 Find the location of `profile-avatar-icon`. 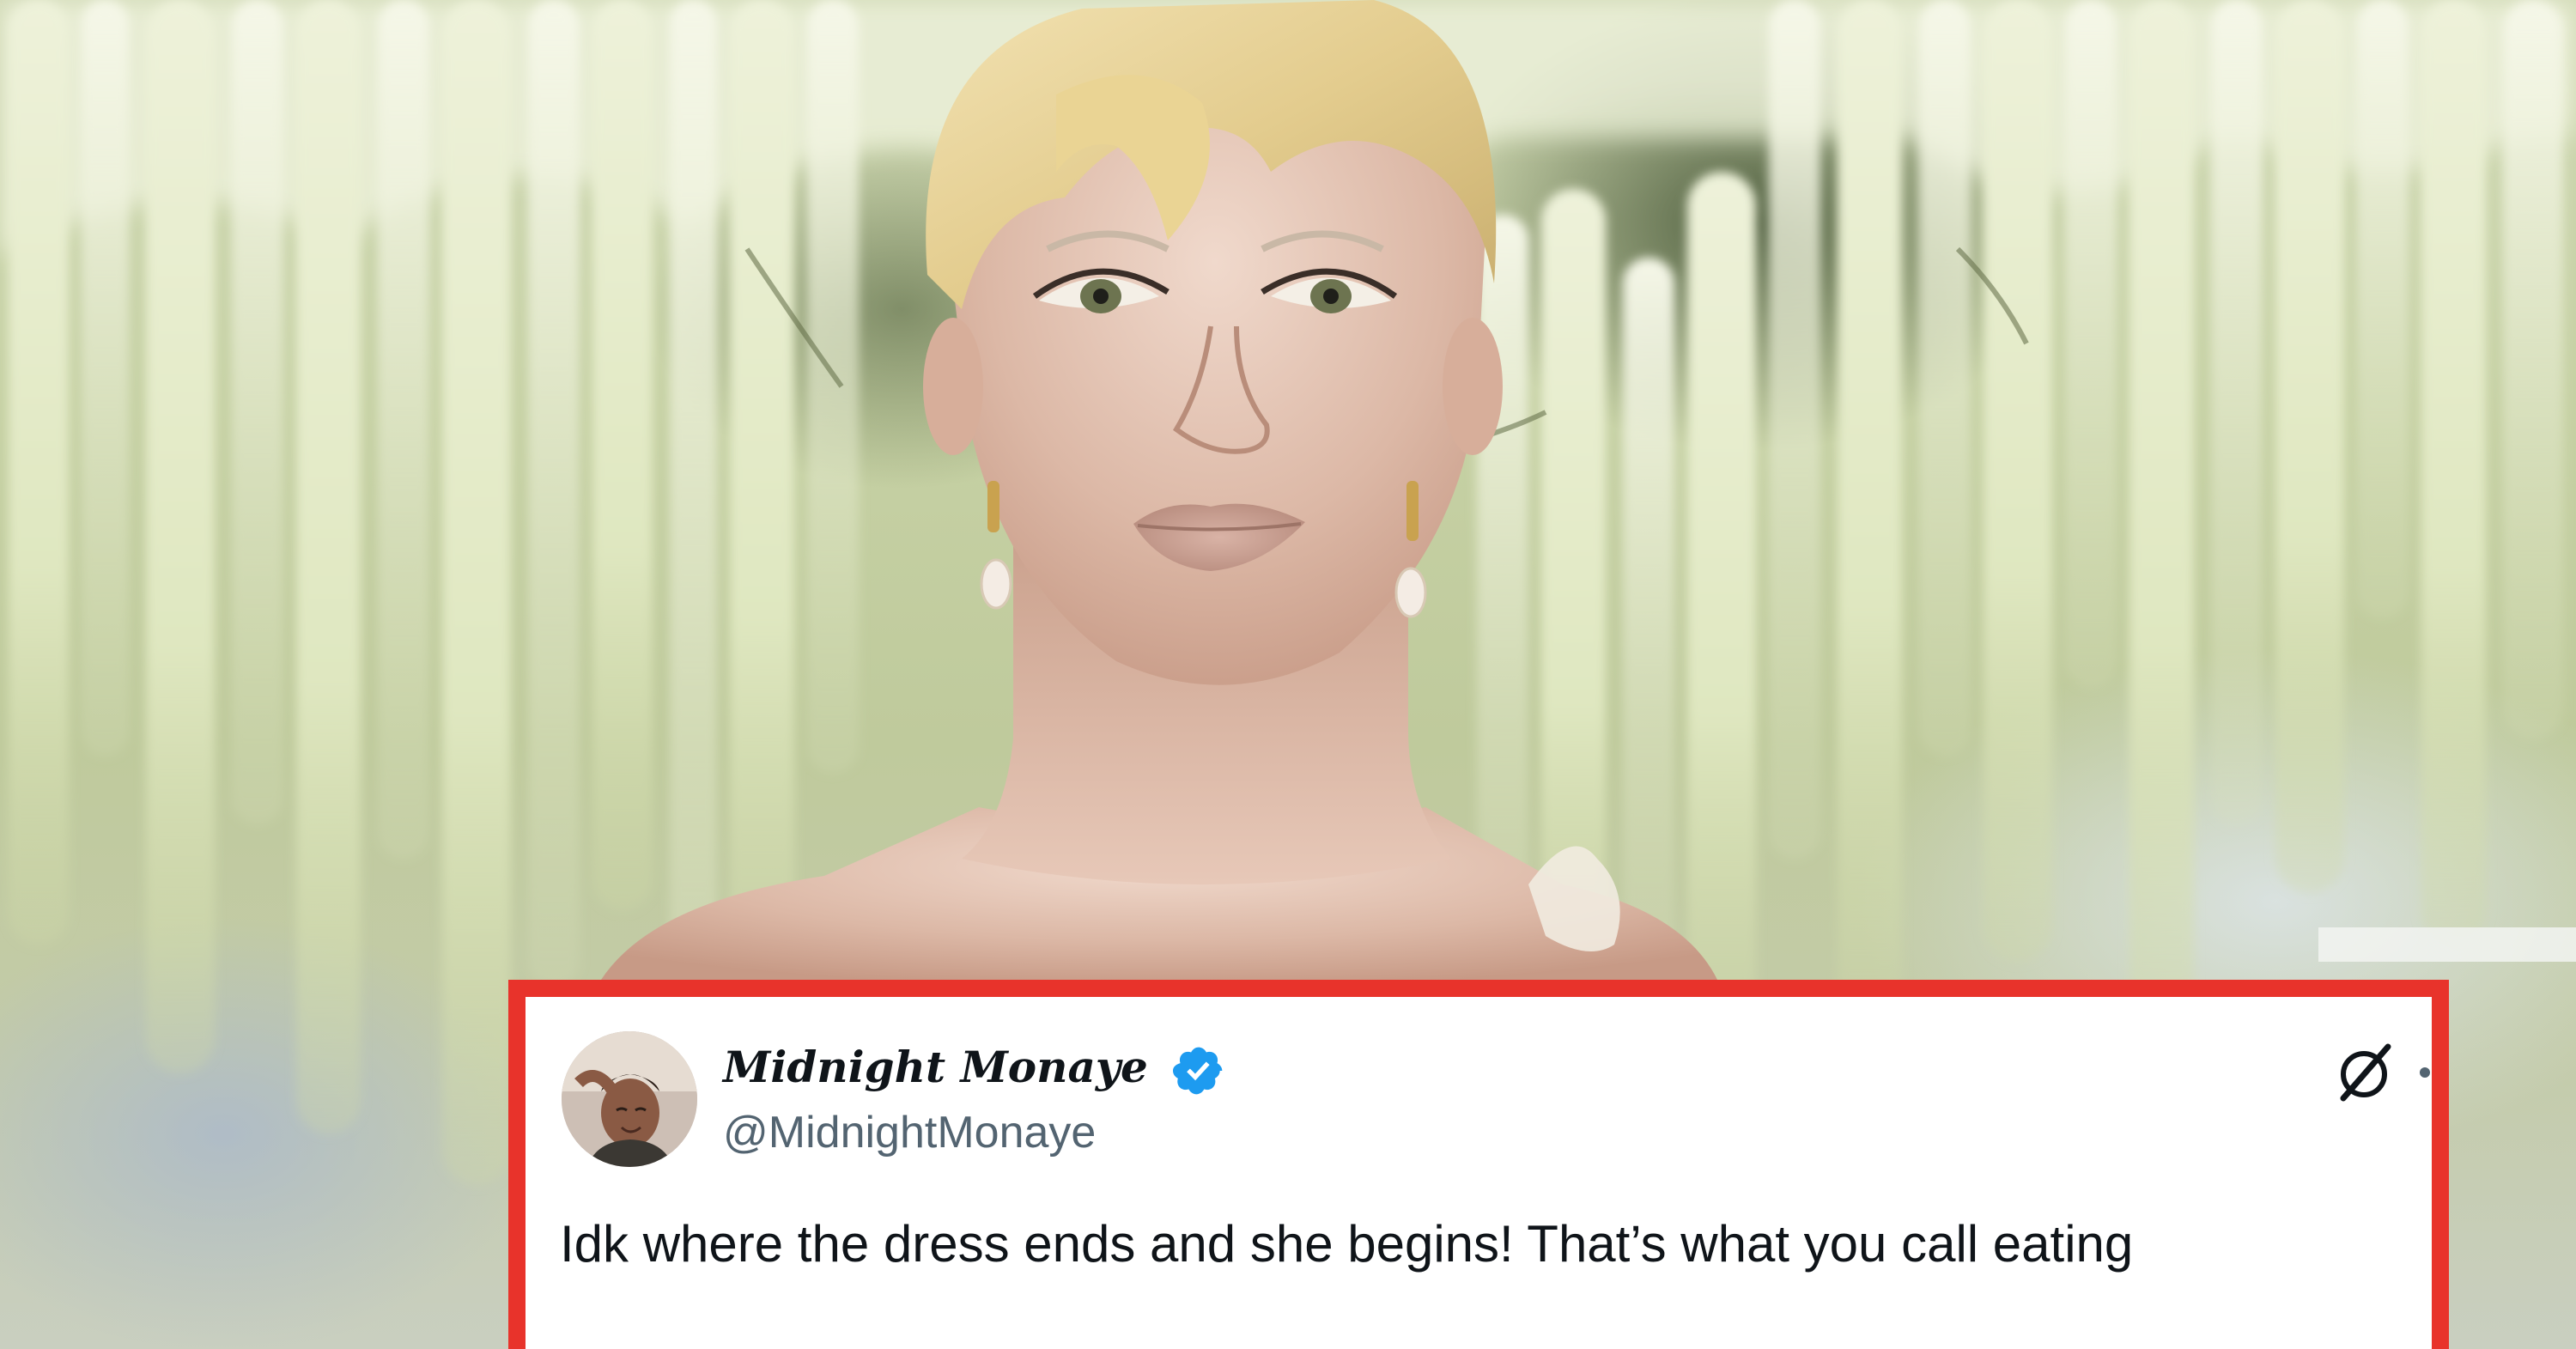

profile-avatar-icon is located at coordinates (629, 1099).